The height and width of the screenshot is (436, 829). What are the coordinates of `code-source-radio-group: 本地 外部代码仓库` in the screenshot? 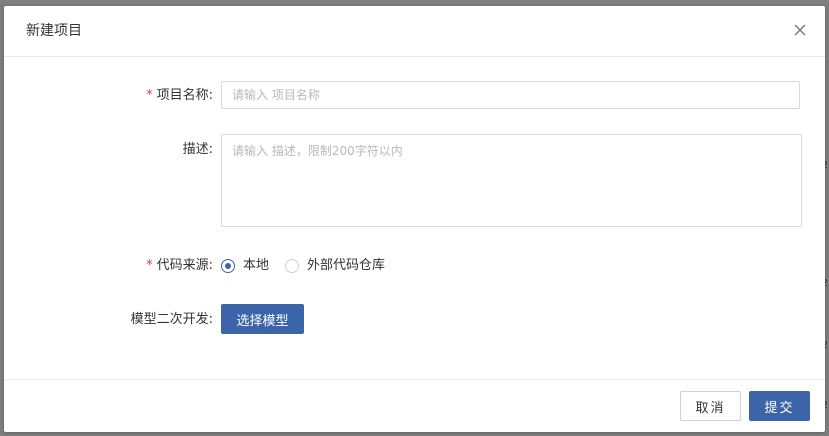 It's located at (311, 266).